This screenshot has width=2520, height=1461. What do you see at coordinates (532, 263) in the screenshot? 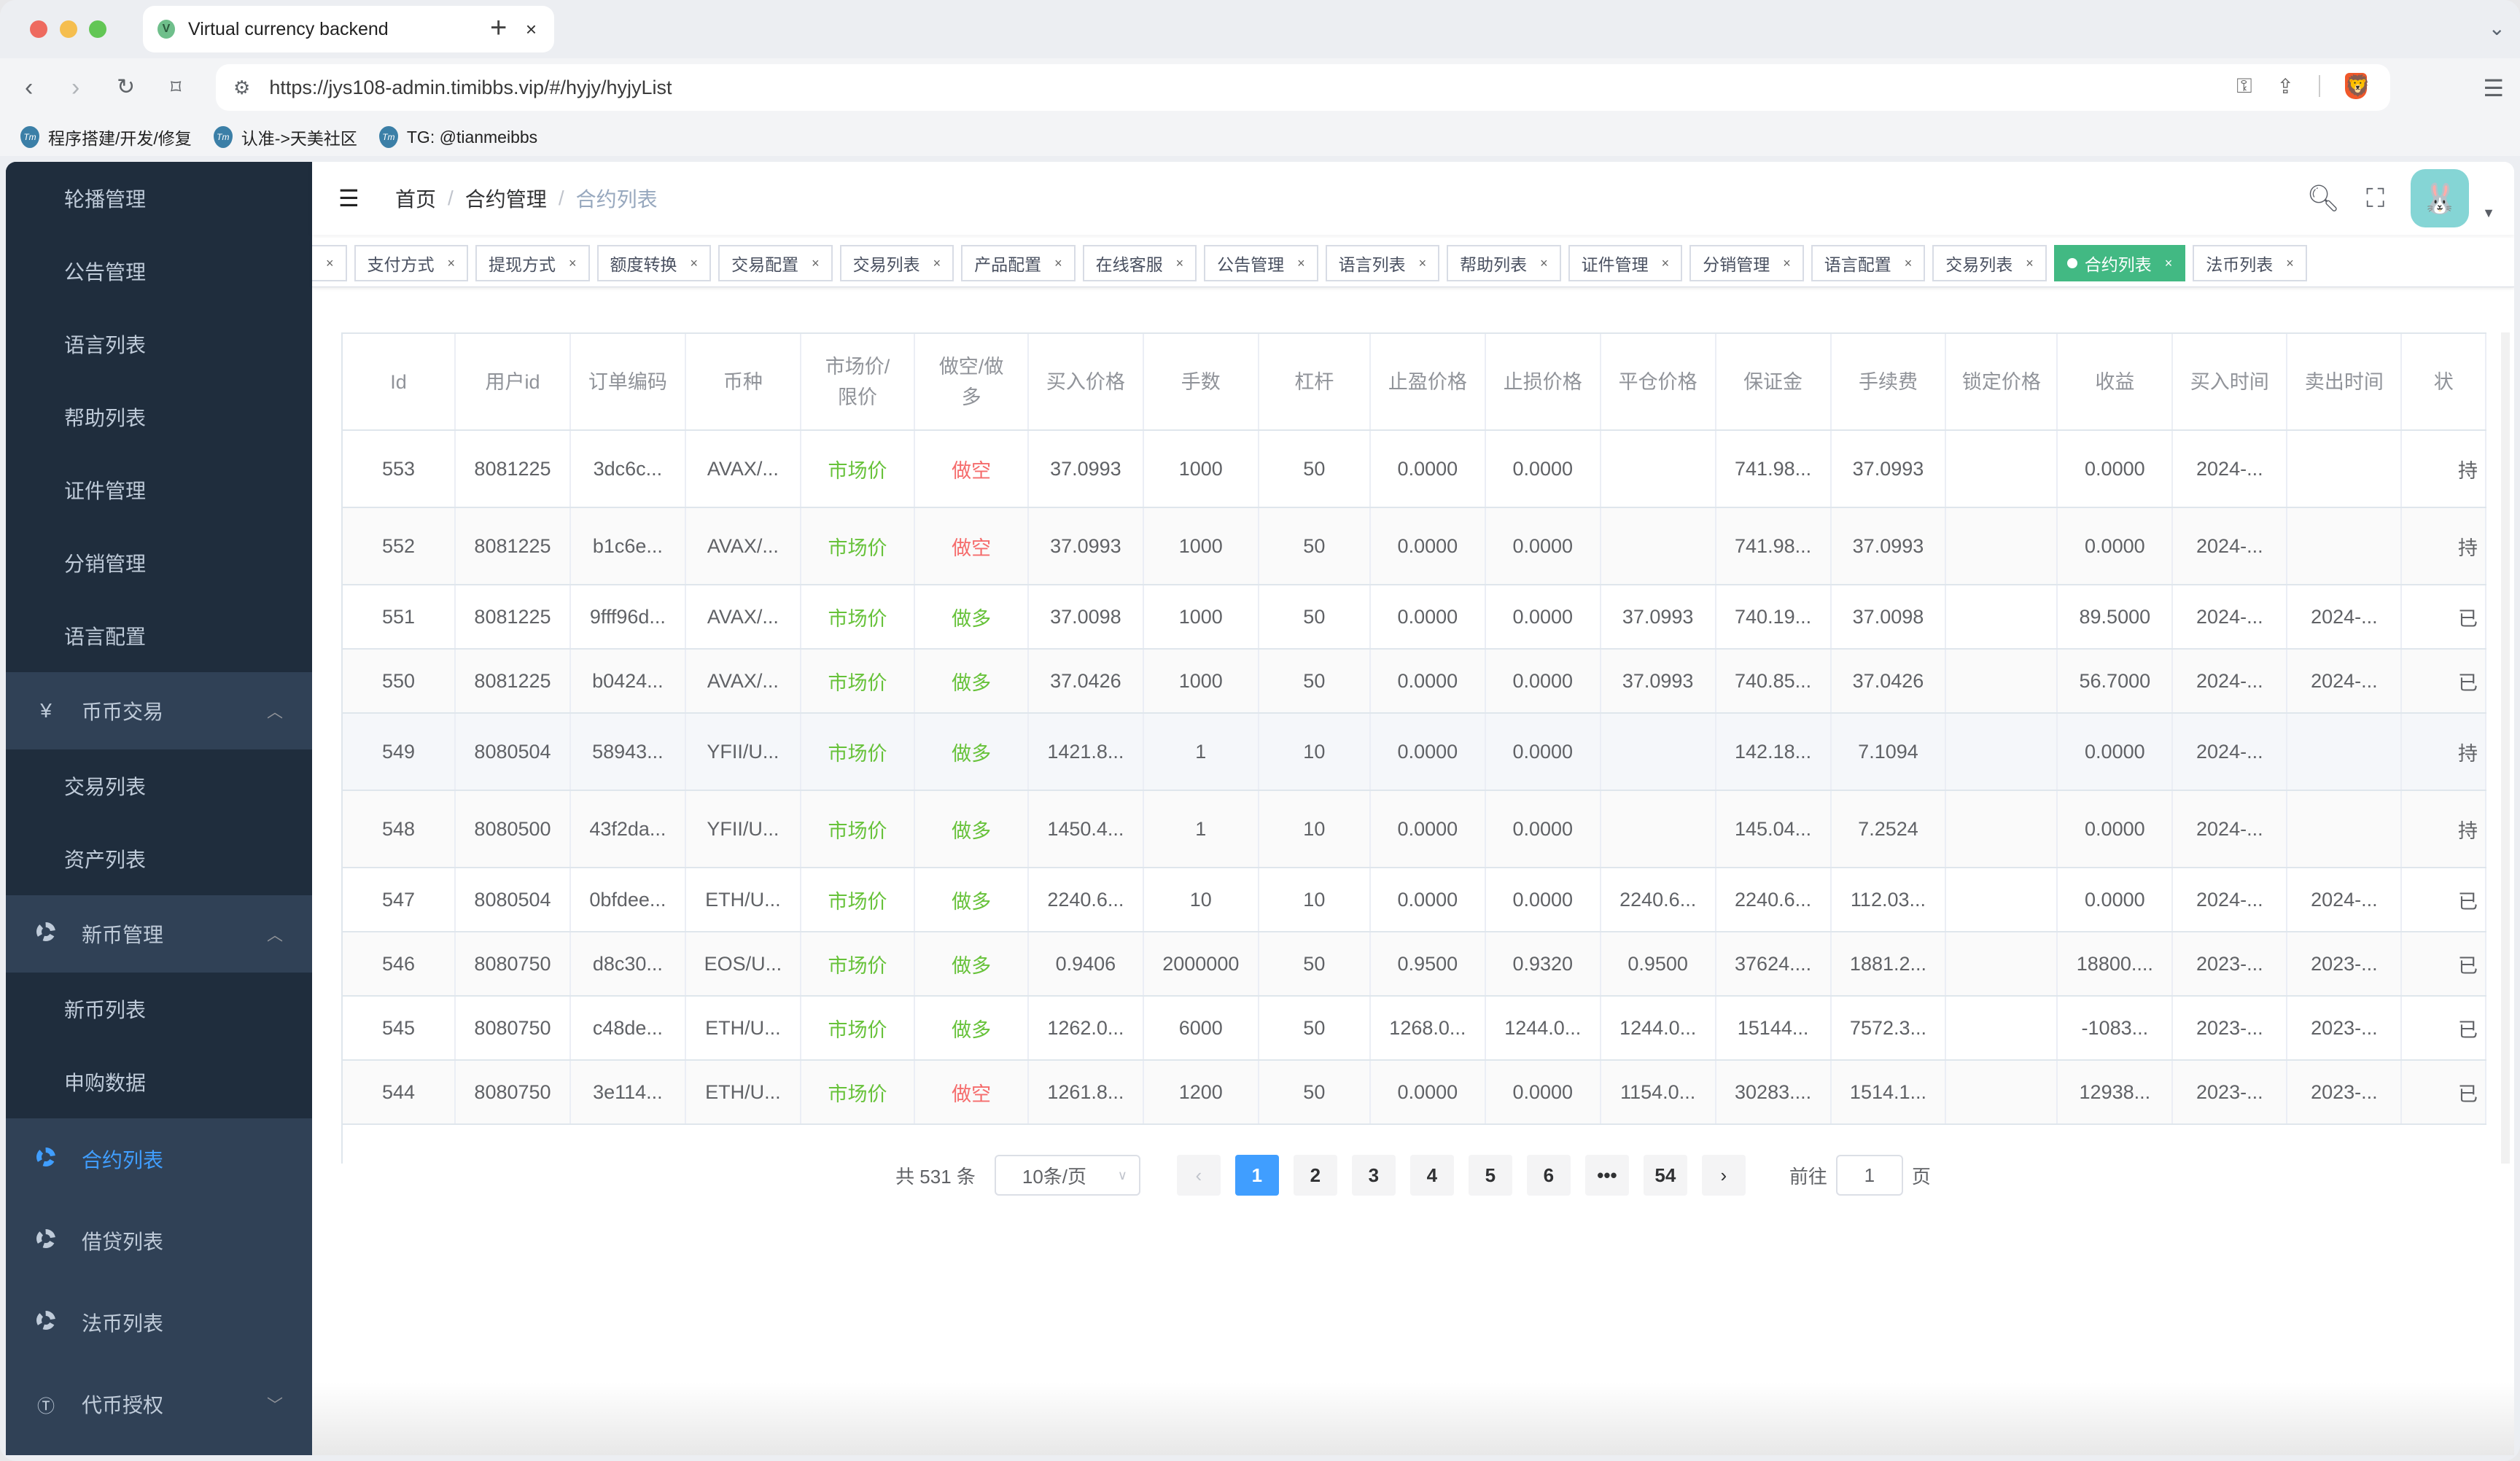
I see `tag-2: 提现方式 ×` at bounding box center [532, 263].